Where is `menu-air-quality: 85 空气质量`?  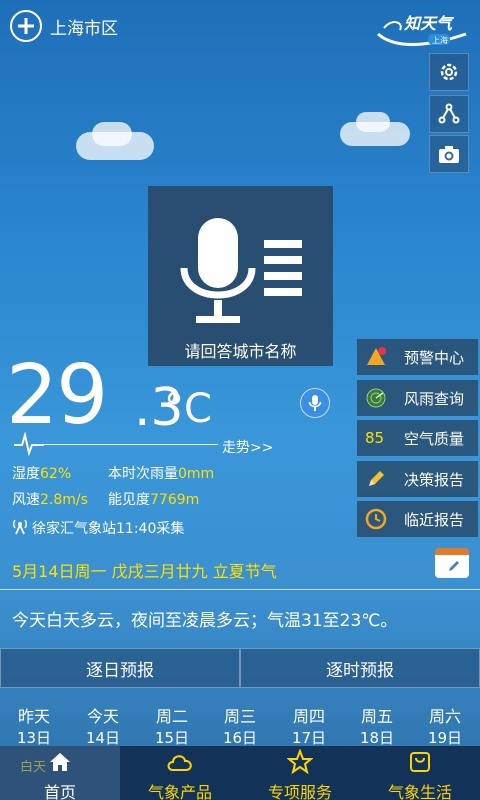
menu-air-quality: 85 空气质量 is located at coordinates (417, 438).